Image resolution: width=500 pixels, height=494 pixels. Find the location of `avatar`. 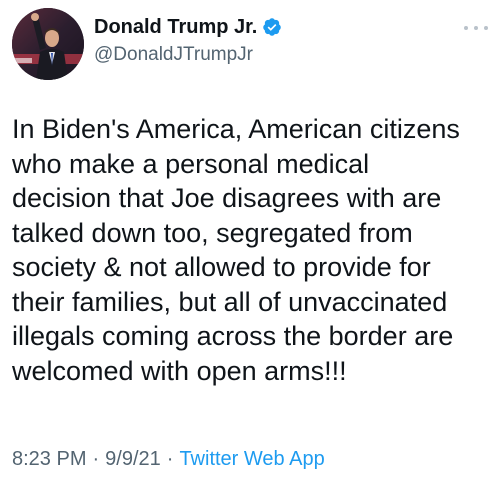

avatar is located at coordinates (48, 44).